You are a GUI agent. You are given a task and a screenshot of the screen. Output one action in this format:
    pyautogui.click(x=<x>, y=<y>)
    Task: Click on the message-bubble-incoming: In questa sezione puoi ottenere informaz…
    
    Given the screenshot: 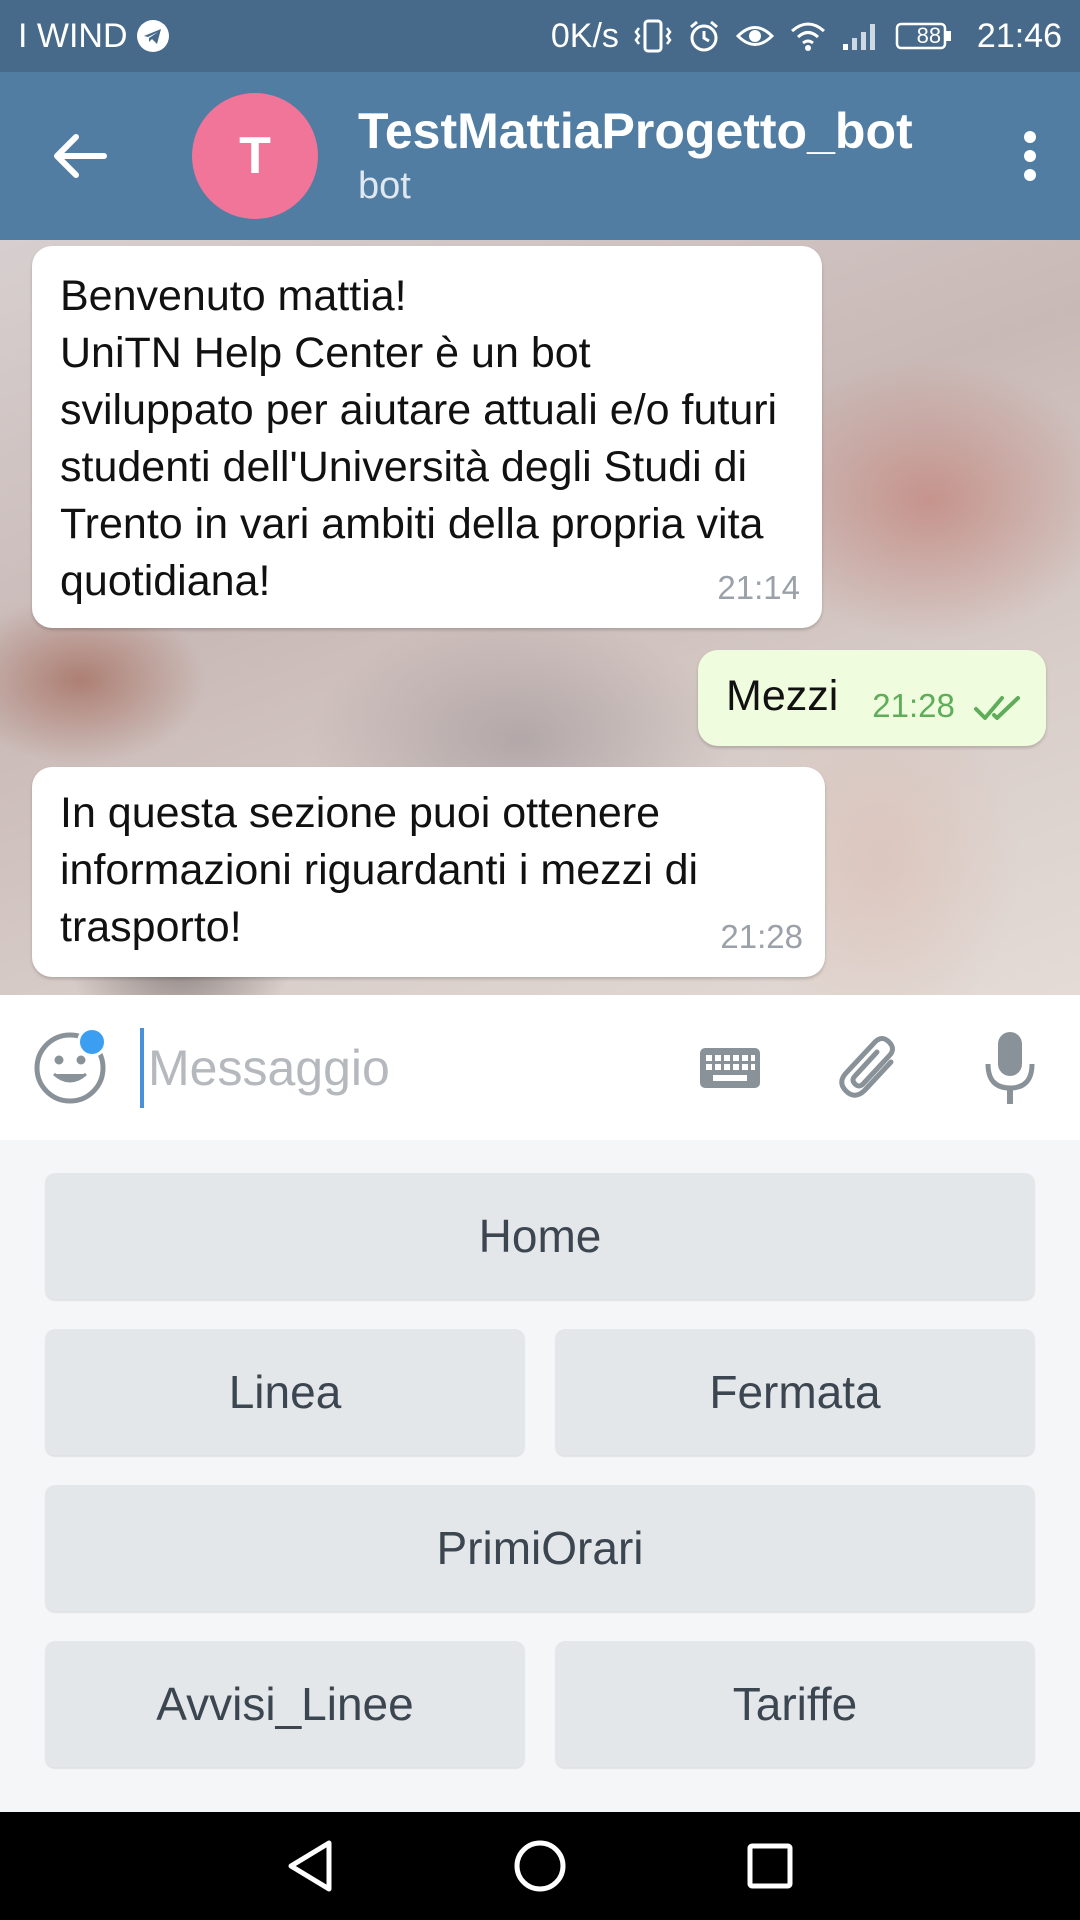 What is the action you would take?
    pyautogui.click(x=428, y=872)
    